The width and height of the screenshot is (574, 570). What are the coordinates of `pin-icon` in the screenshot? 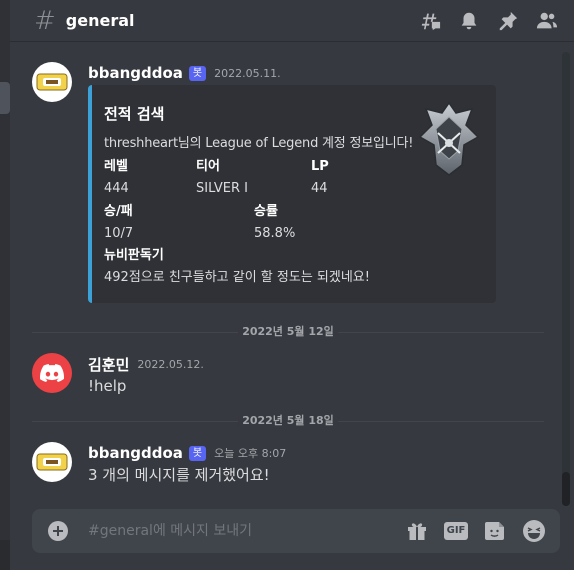 It's located at (508, 21).